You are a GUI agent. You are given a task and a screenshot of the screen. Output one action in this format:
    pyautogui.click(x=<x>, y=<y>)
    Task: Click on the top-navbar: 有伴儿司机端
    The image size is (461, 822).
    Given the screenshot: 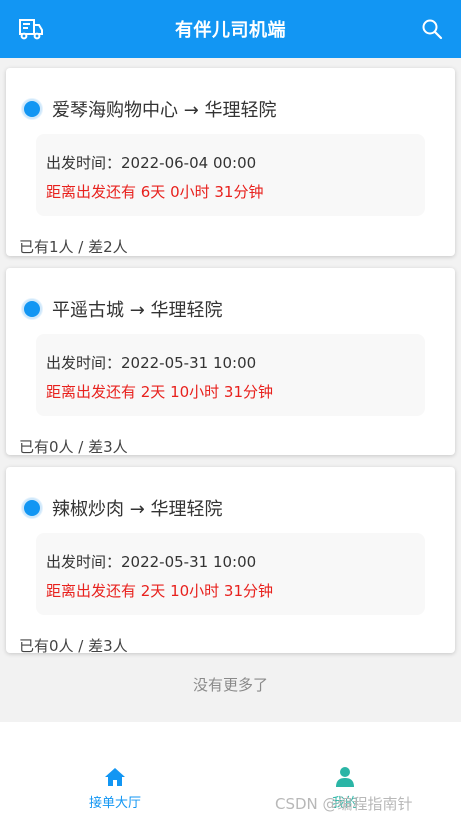 What is the action you would take?
    pyautogui.click(x=230, y=29)
    